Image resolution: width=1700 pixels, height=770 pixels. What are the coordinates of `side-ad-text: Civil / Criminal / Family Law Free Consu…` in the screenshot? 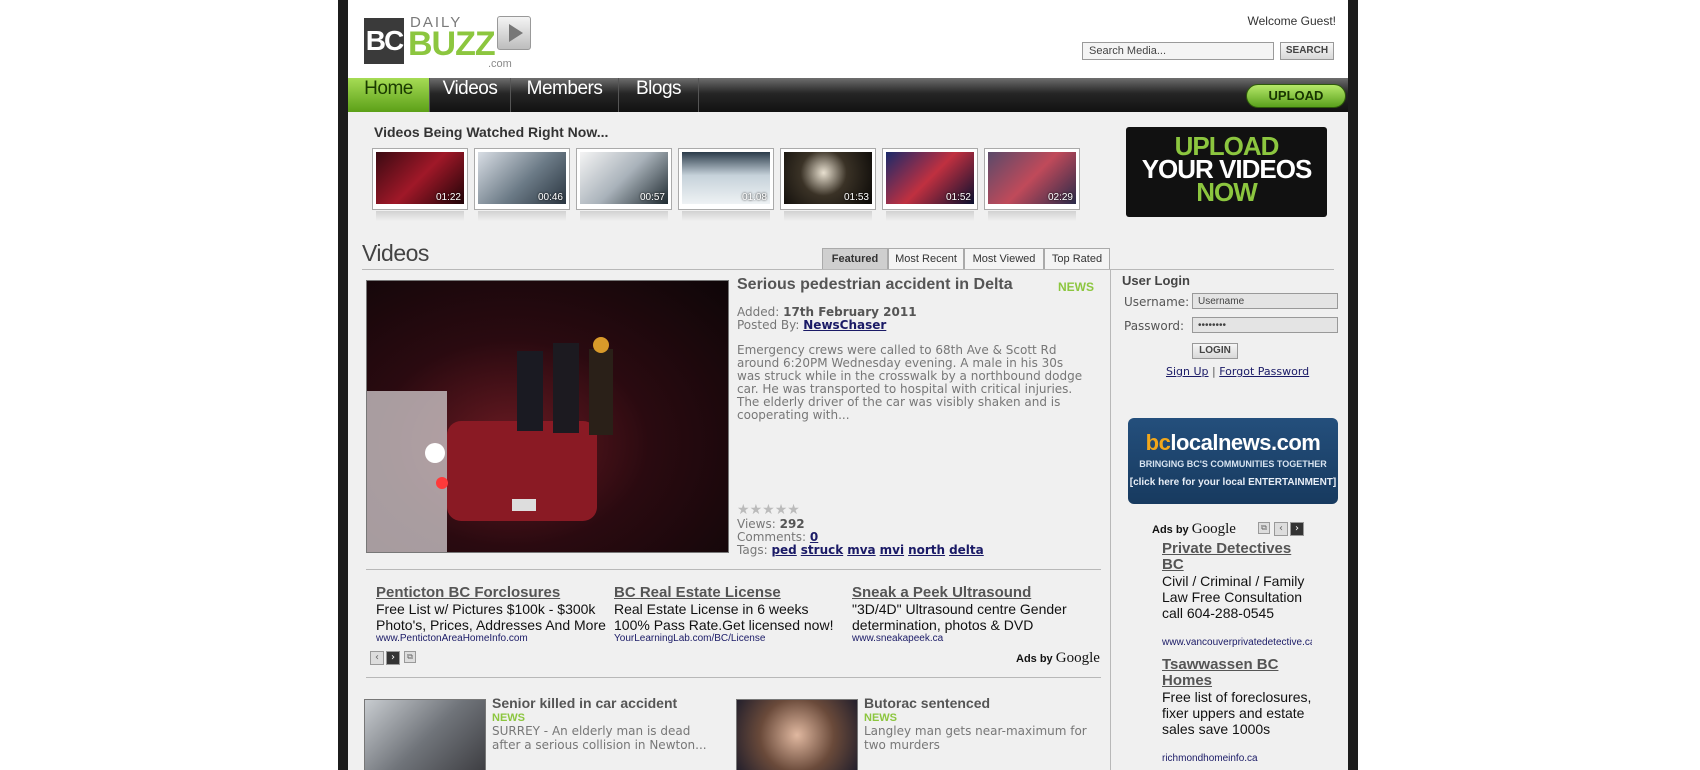 It's located at (1233, 597).